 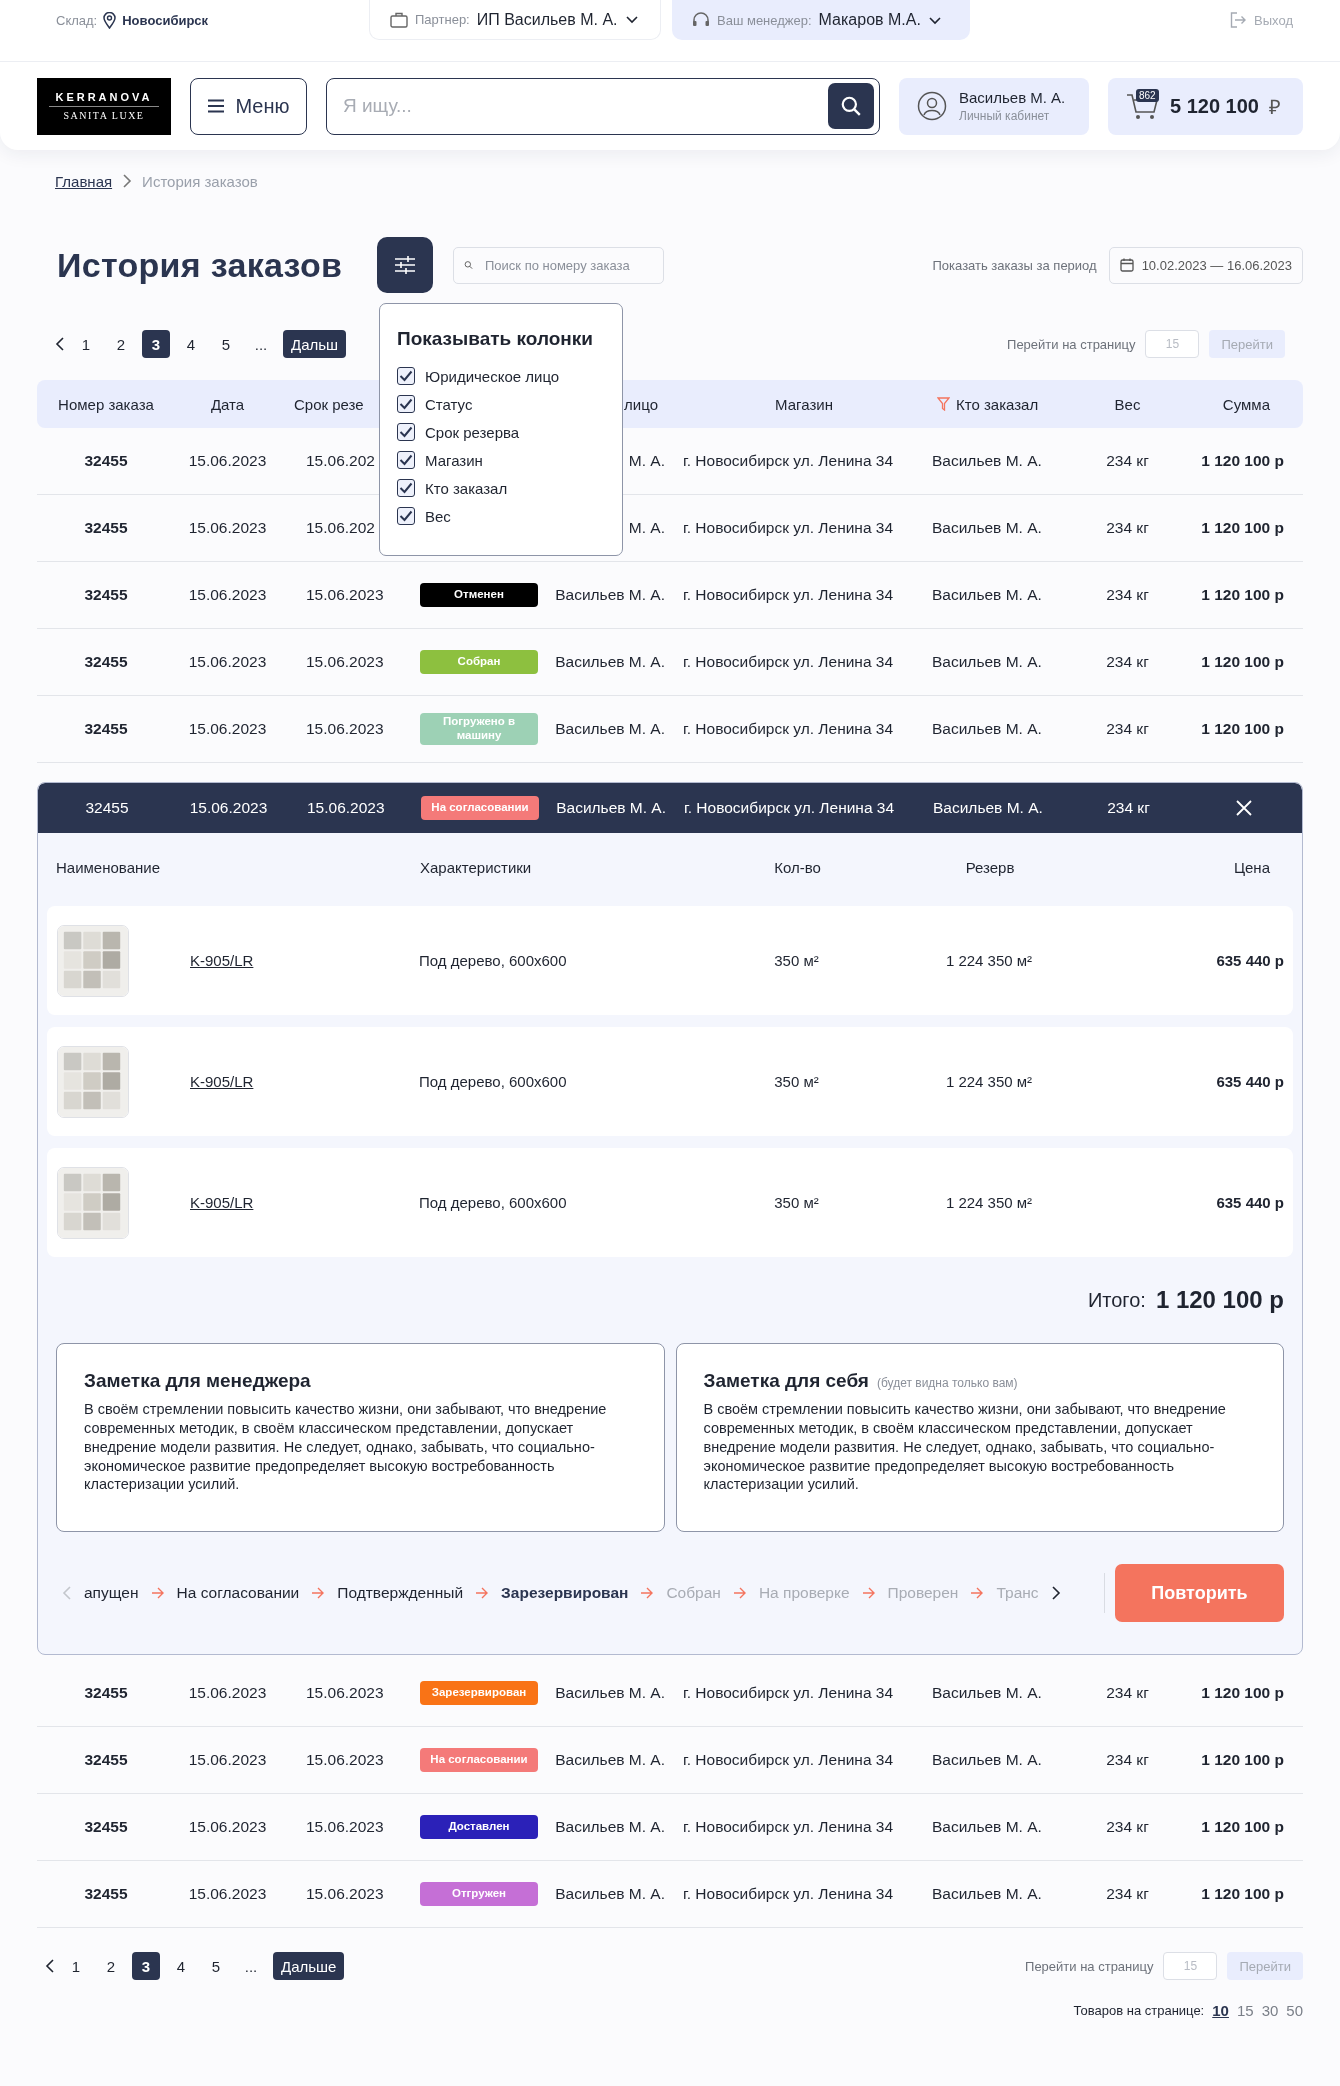 What do you see at coordinates (466, 488) in the screenshot?
I see `option-label: Кто заказал` at bounding box center [466, 488].